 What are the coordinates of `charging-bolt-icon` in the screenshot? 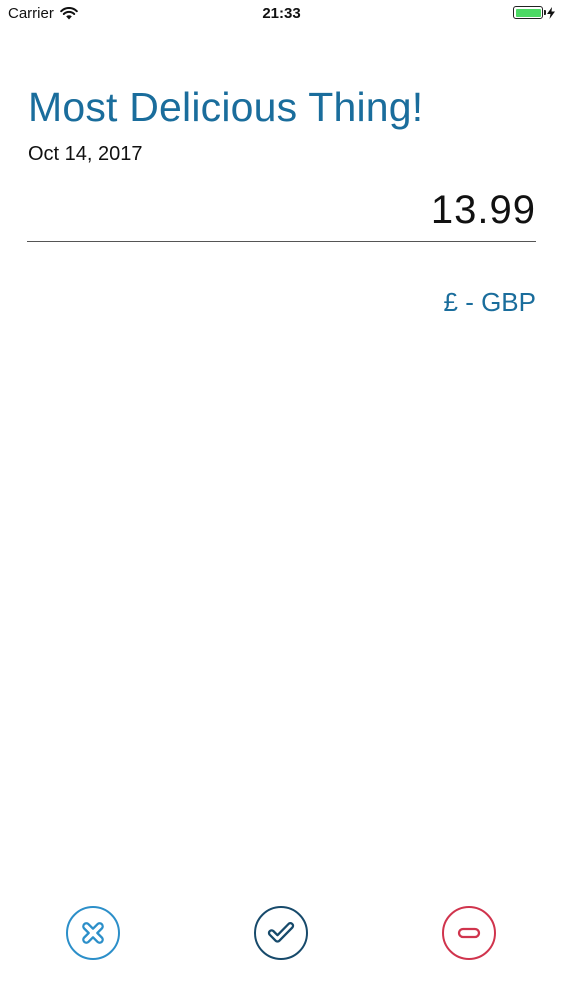 It's located at (551, 12).